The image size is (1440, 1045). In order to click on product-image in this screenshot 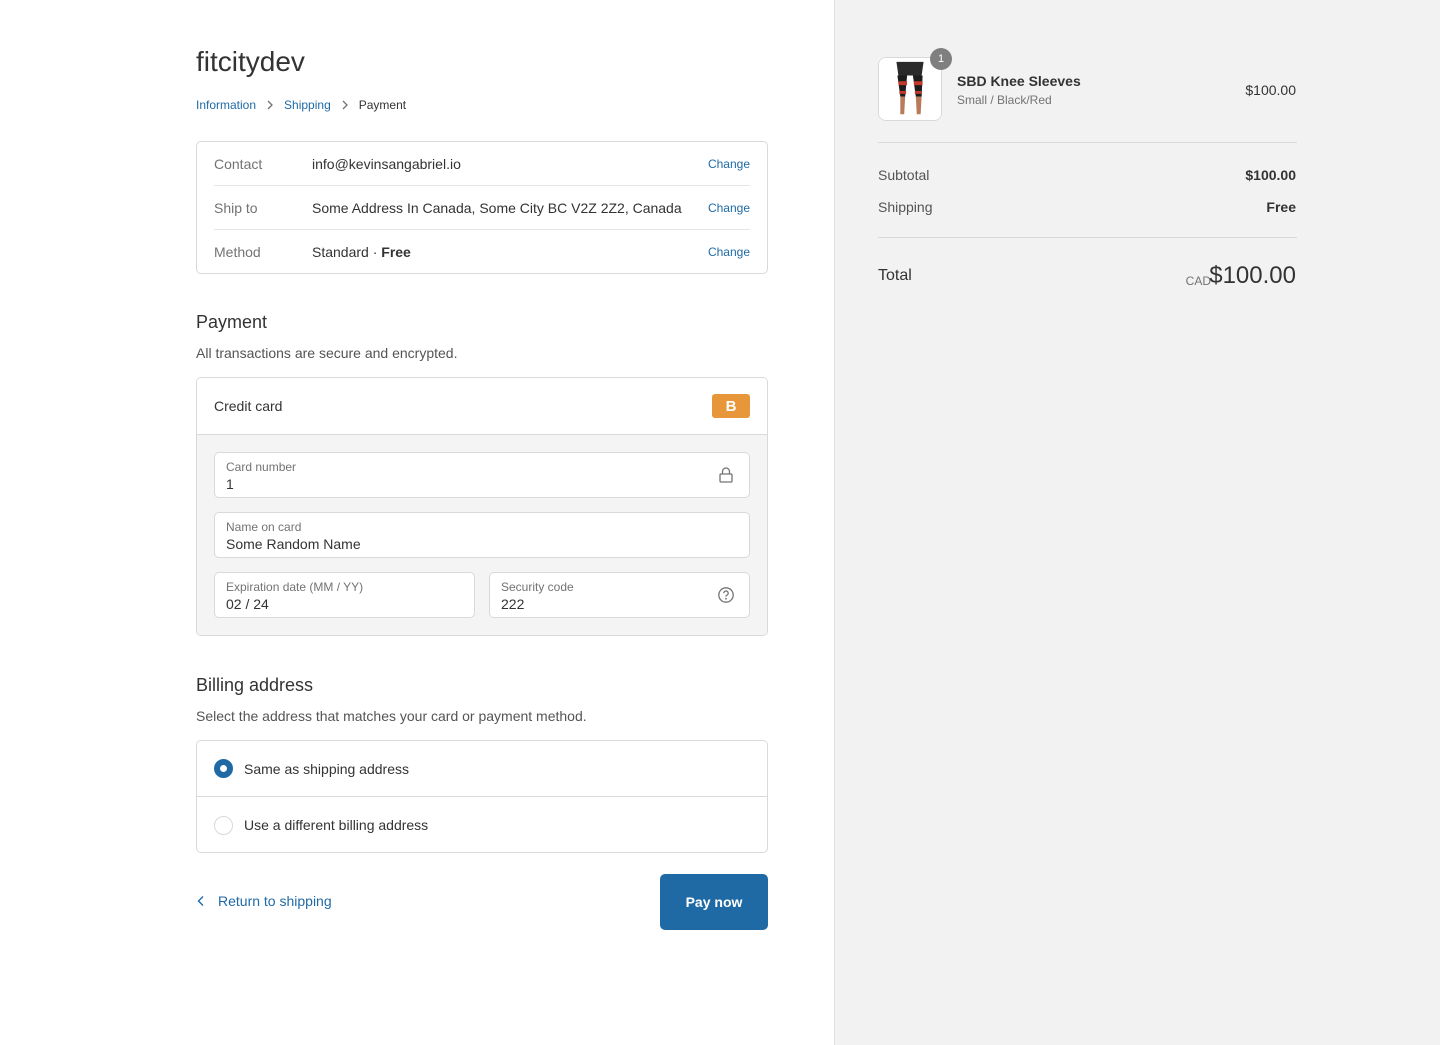, I will do `click(910, 89)`.